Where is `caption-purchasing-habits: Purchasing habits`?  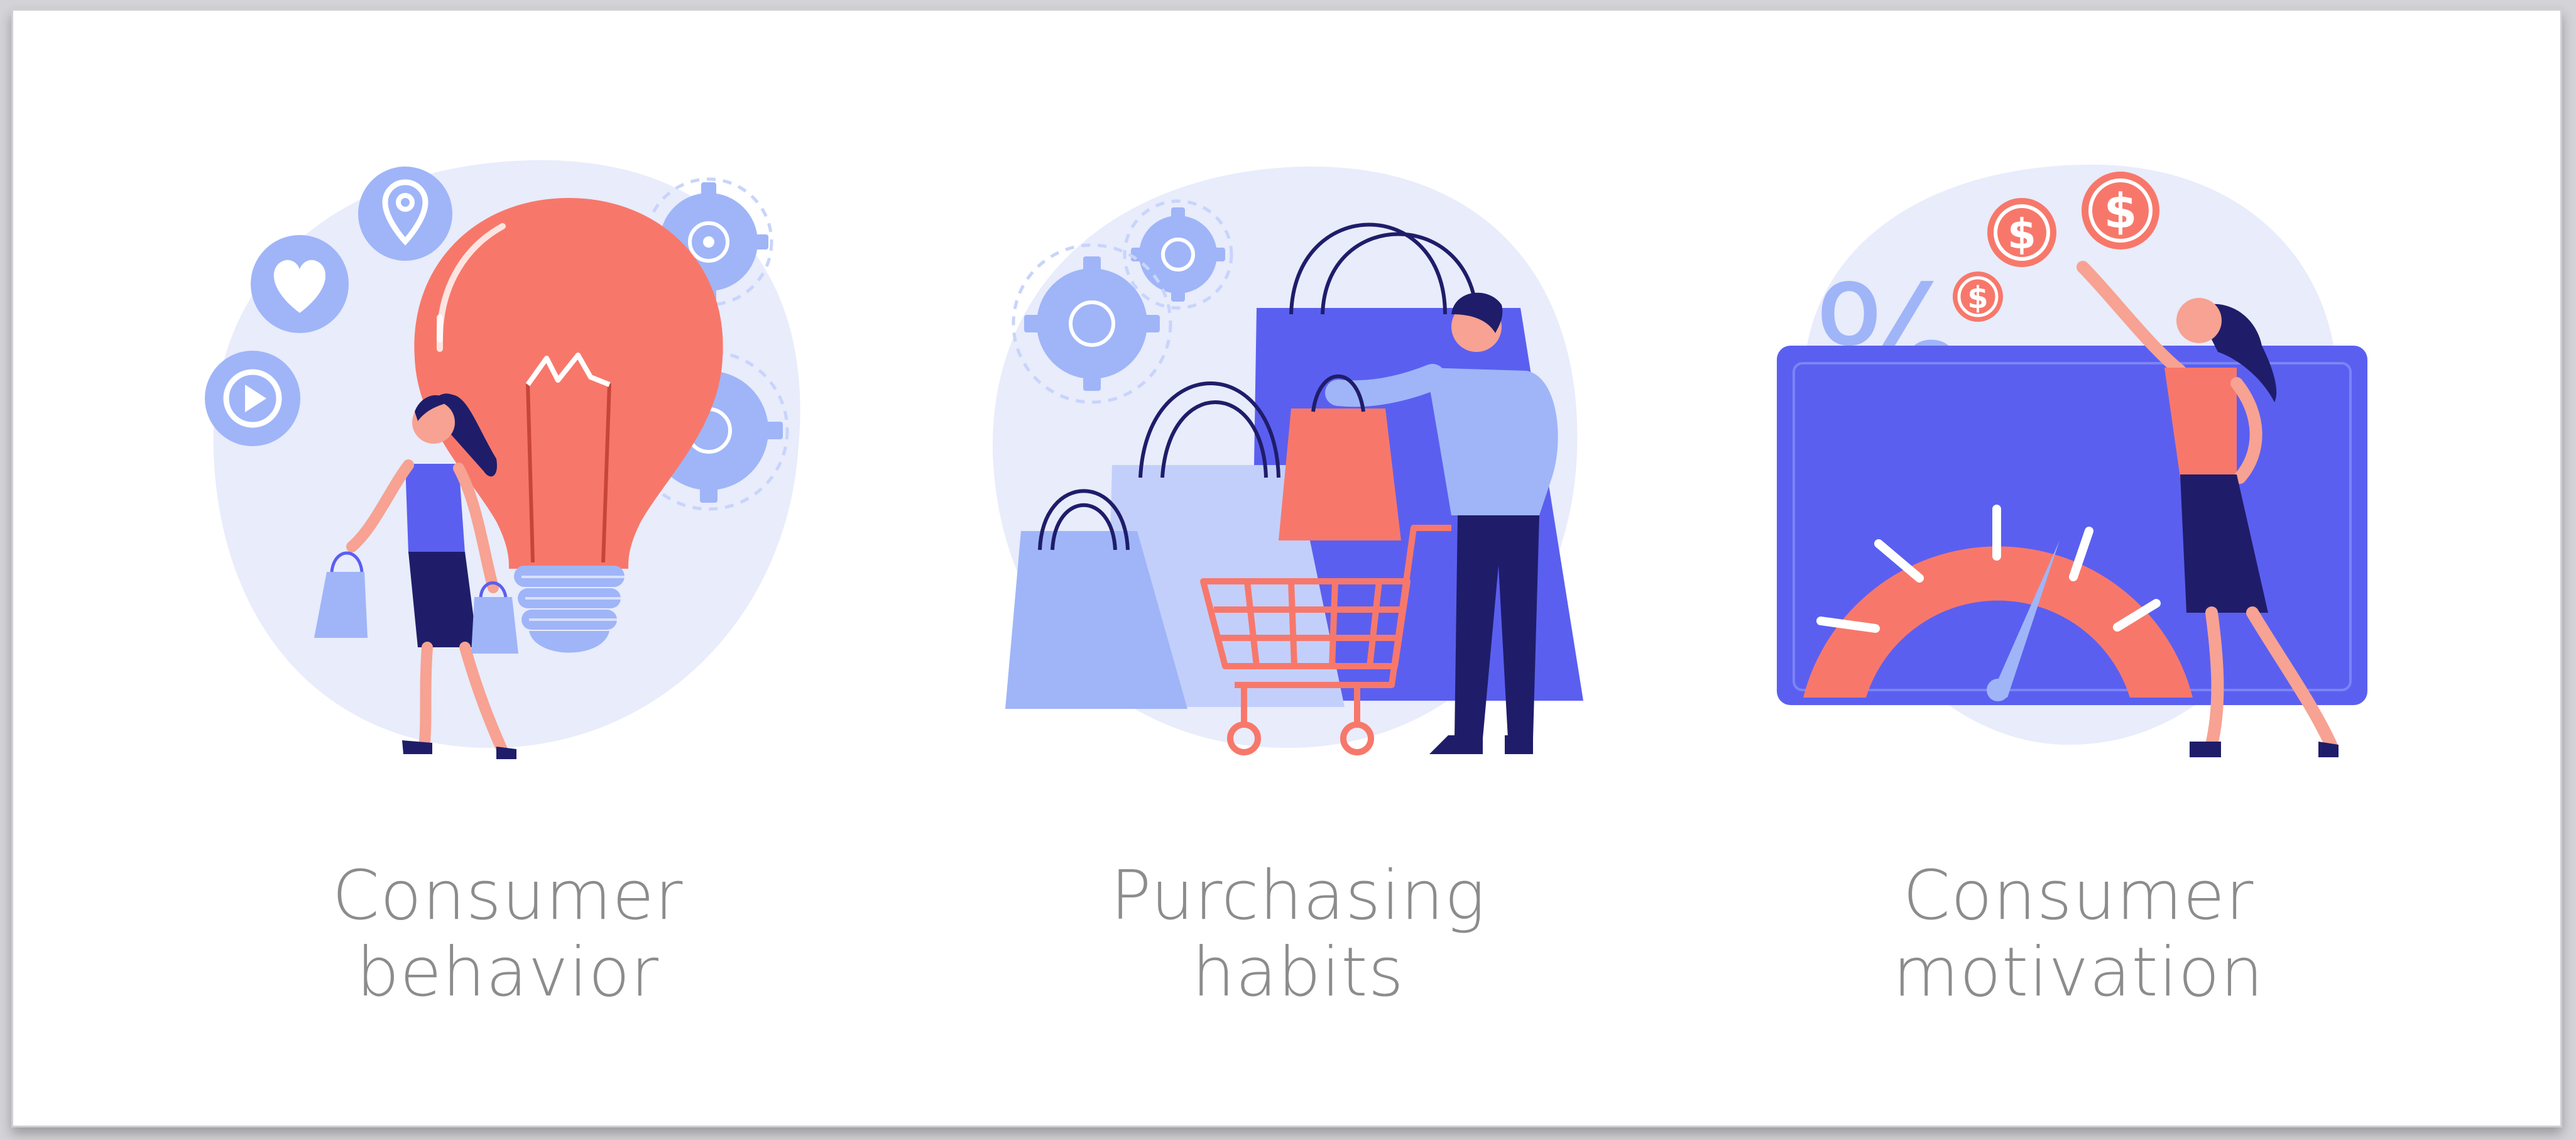
caption-purchasing-habits: Purchasing habits is located at coordinates (1298, 934).